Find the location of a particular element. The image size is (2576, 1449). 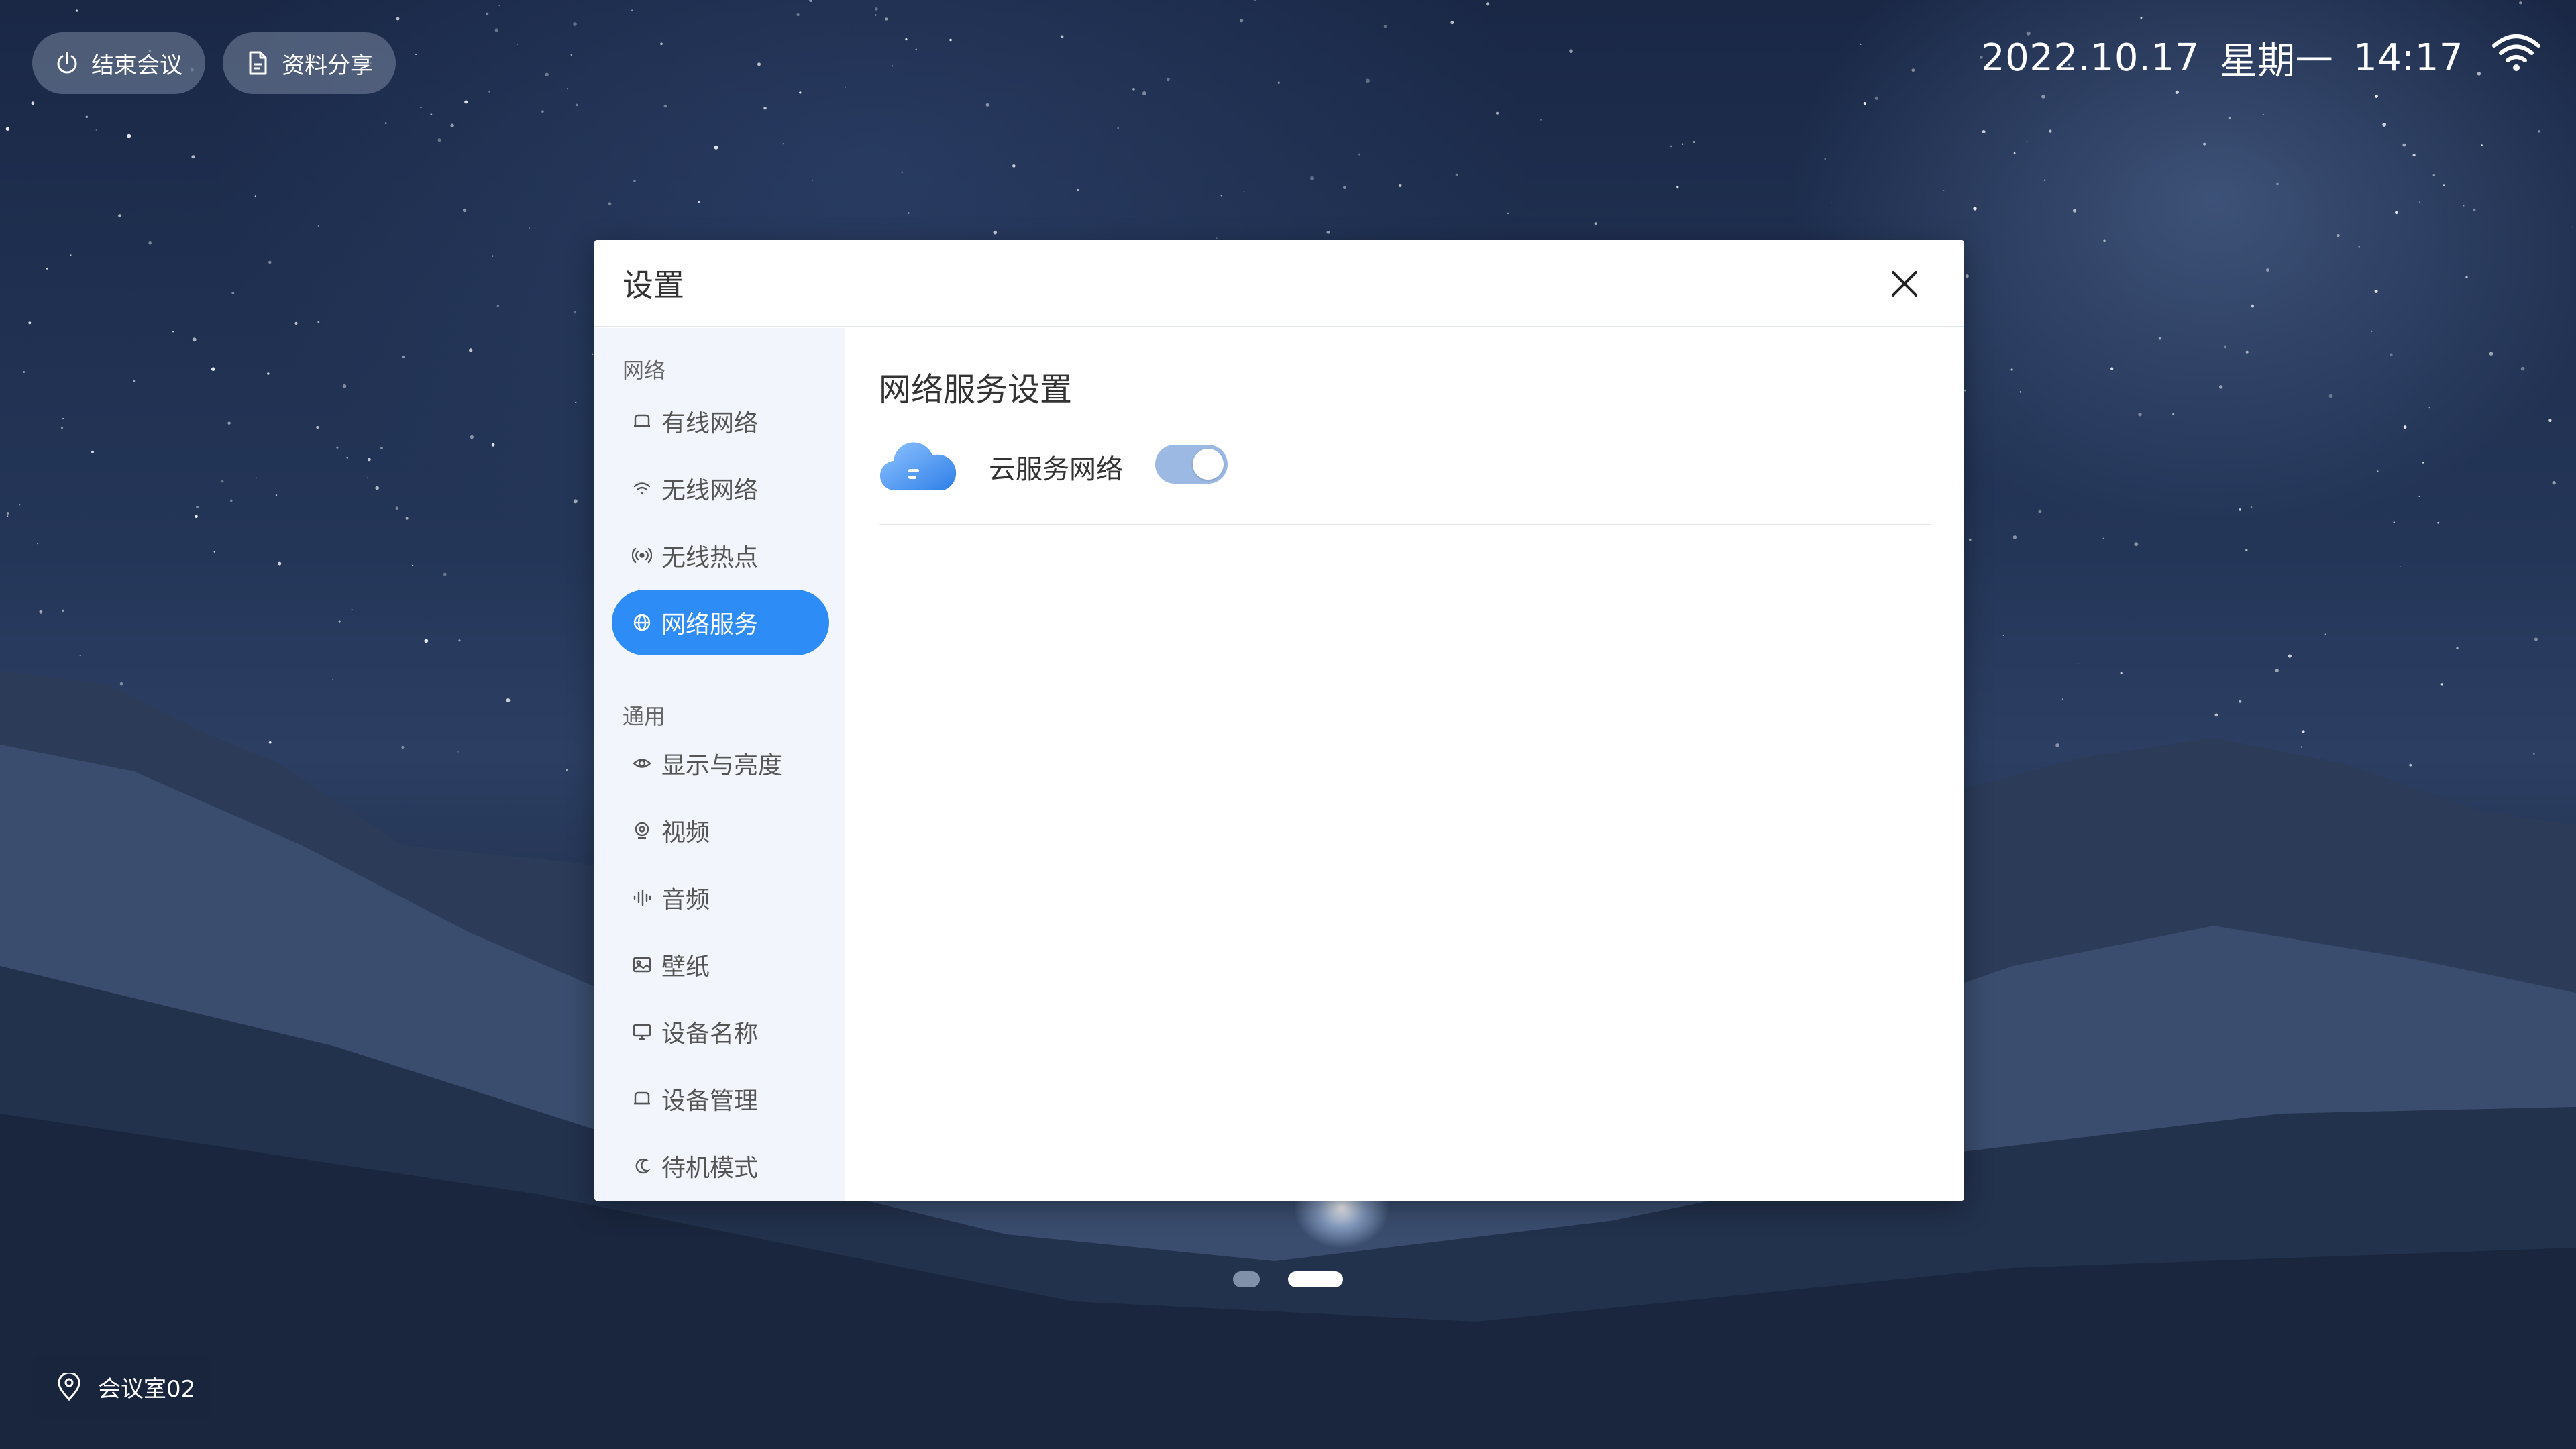

sidebar-item-audio: 音频 is located at coordinates (720, 897).